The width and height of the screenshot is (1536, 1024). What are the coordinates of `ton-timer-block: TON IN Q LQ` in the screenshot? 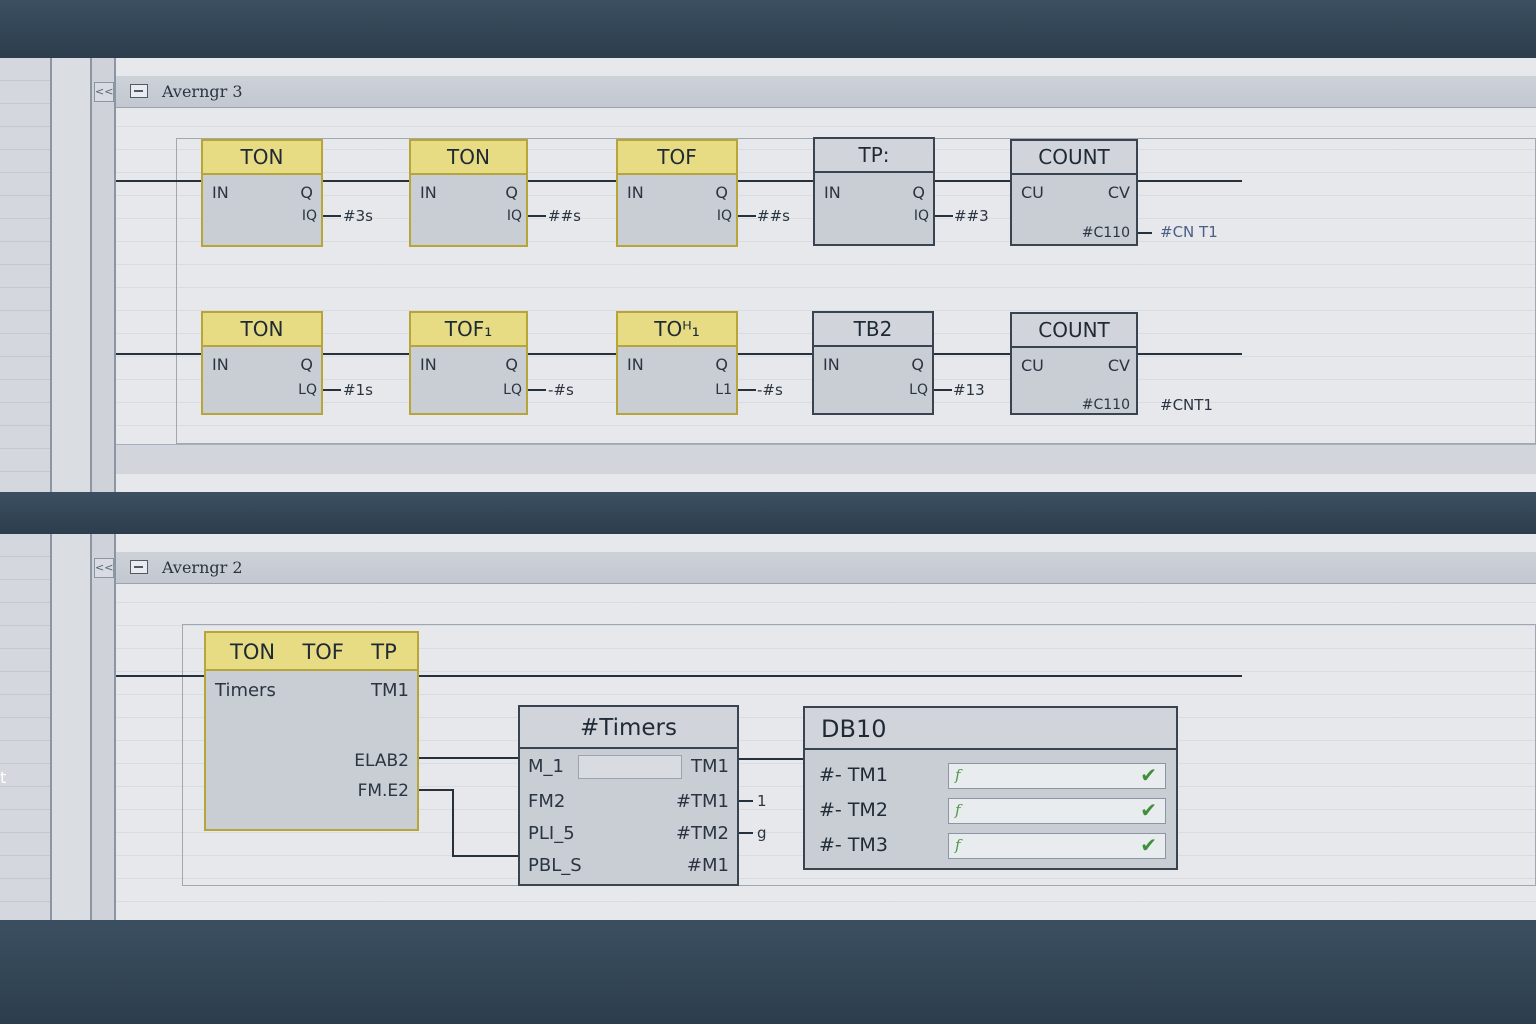 It's located at (262, 363).